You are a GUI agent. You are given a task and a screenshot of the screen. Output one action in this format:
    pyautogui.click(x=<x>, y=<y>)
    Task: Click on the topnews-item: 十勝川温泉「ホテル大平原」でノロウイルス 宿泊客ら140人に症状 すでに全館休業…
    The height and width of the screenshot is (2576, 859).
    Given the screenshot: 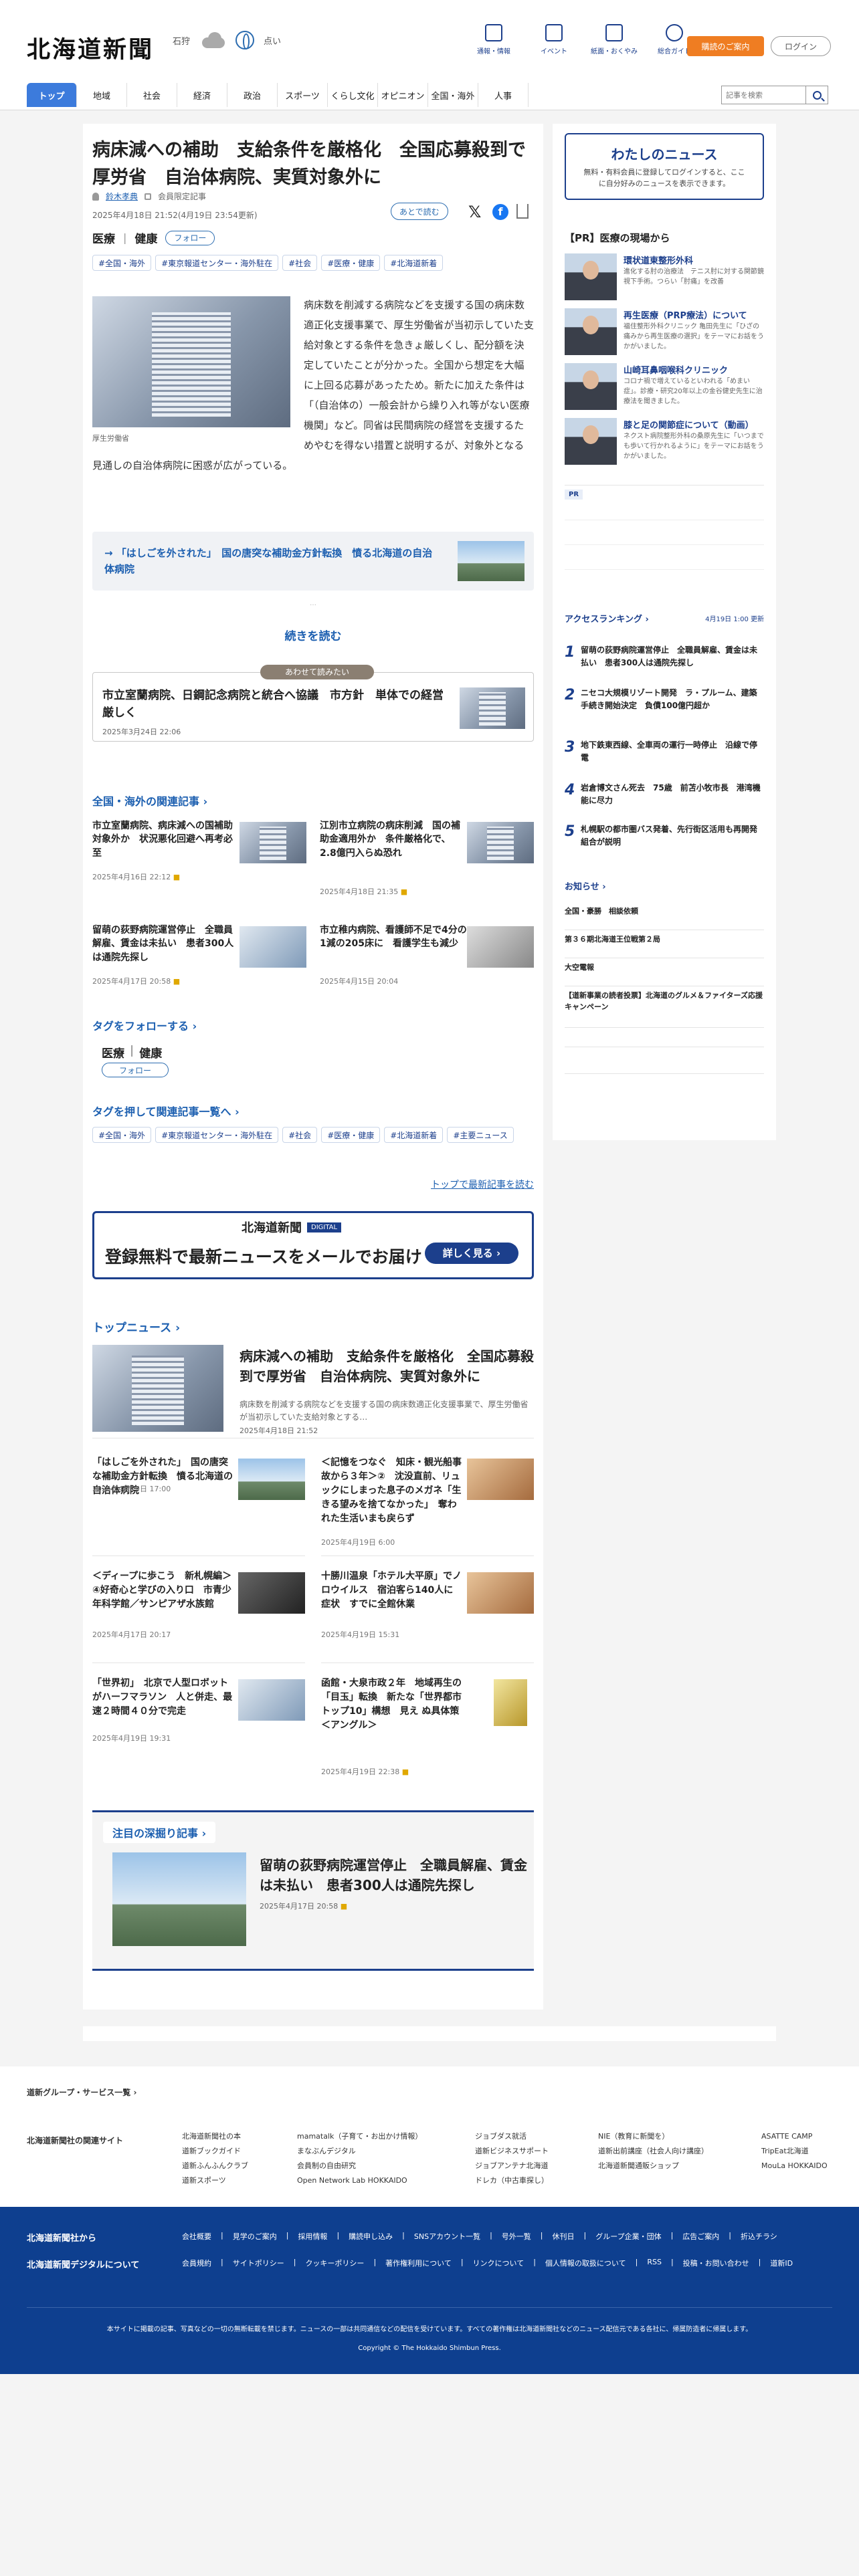 What is the action you would take?
    pyautogui.click(x=427, y=1617)
    